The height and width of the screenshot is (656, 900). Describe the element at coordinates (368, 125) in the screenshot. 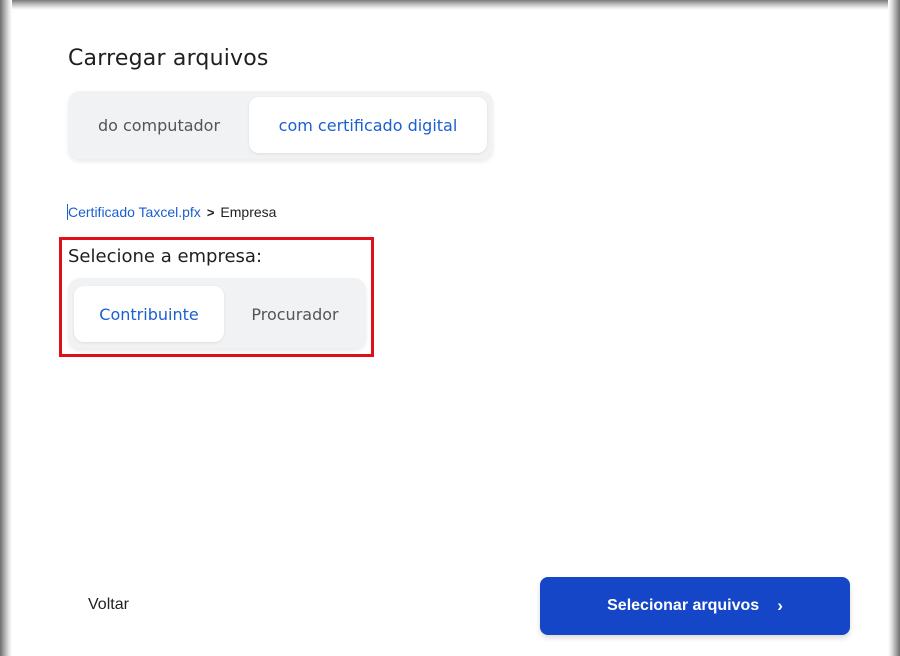

I see `tab-certificado-digital: com certificado digital` at that location.